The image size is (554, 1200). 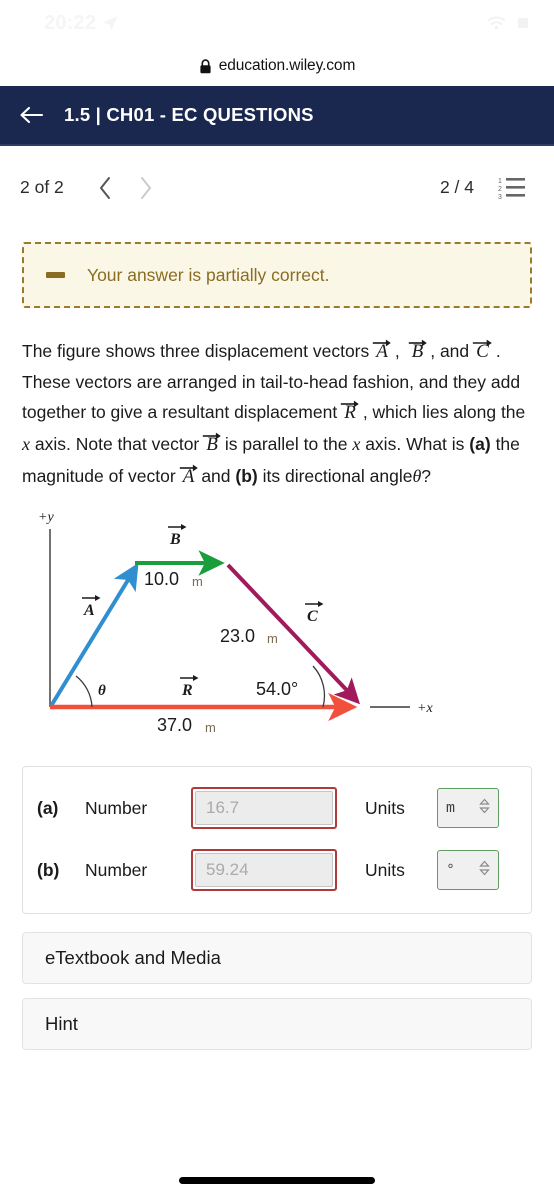 I want to click on prev-question-button, so click(x=106, y=188).